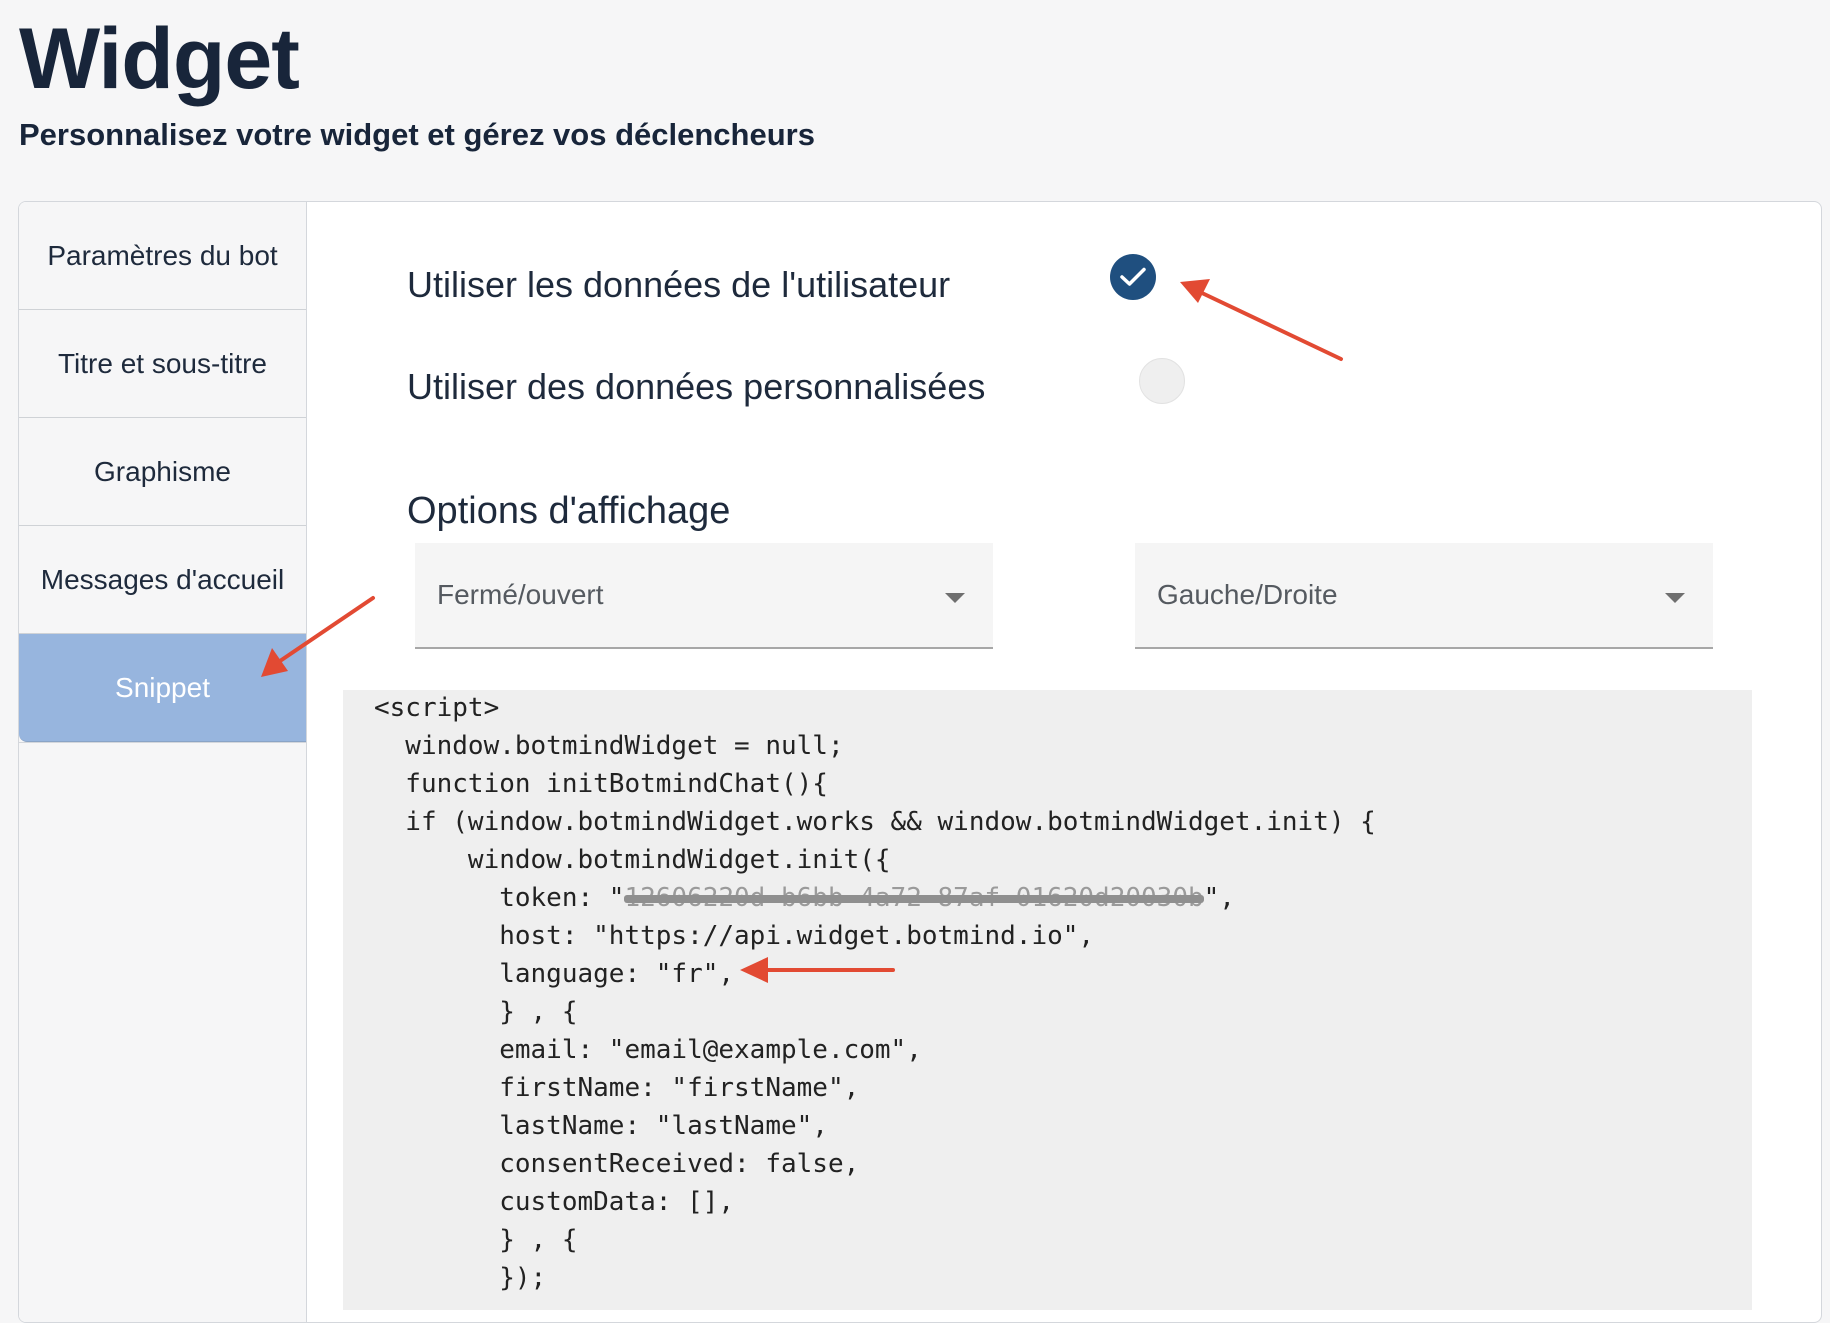  I want to click on code-token-key: token: ", so click(499, 898).